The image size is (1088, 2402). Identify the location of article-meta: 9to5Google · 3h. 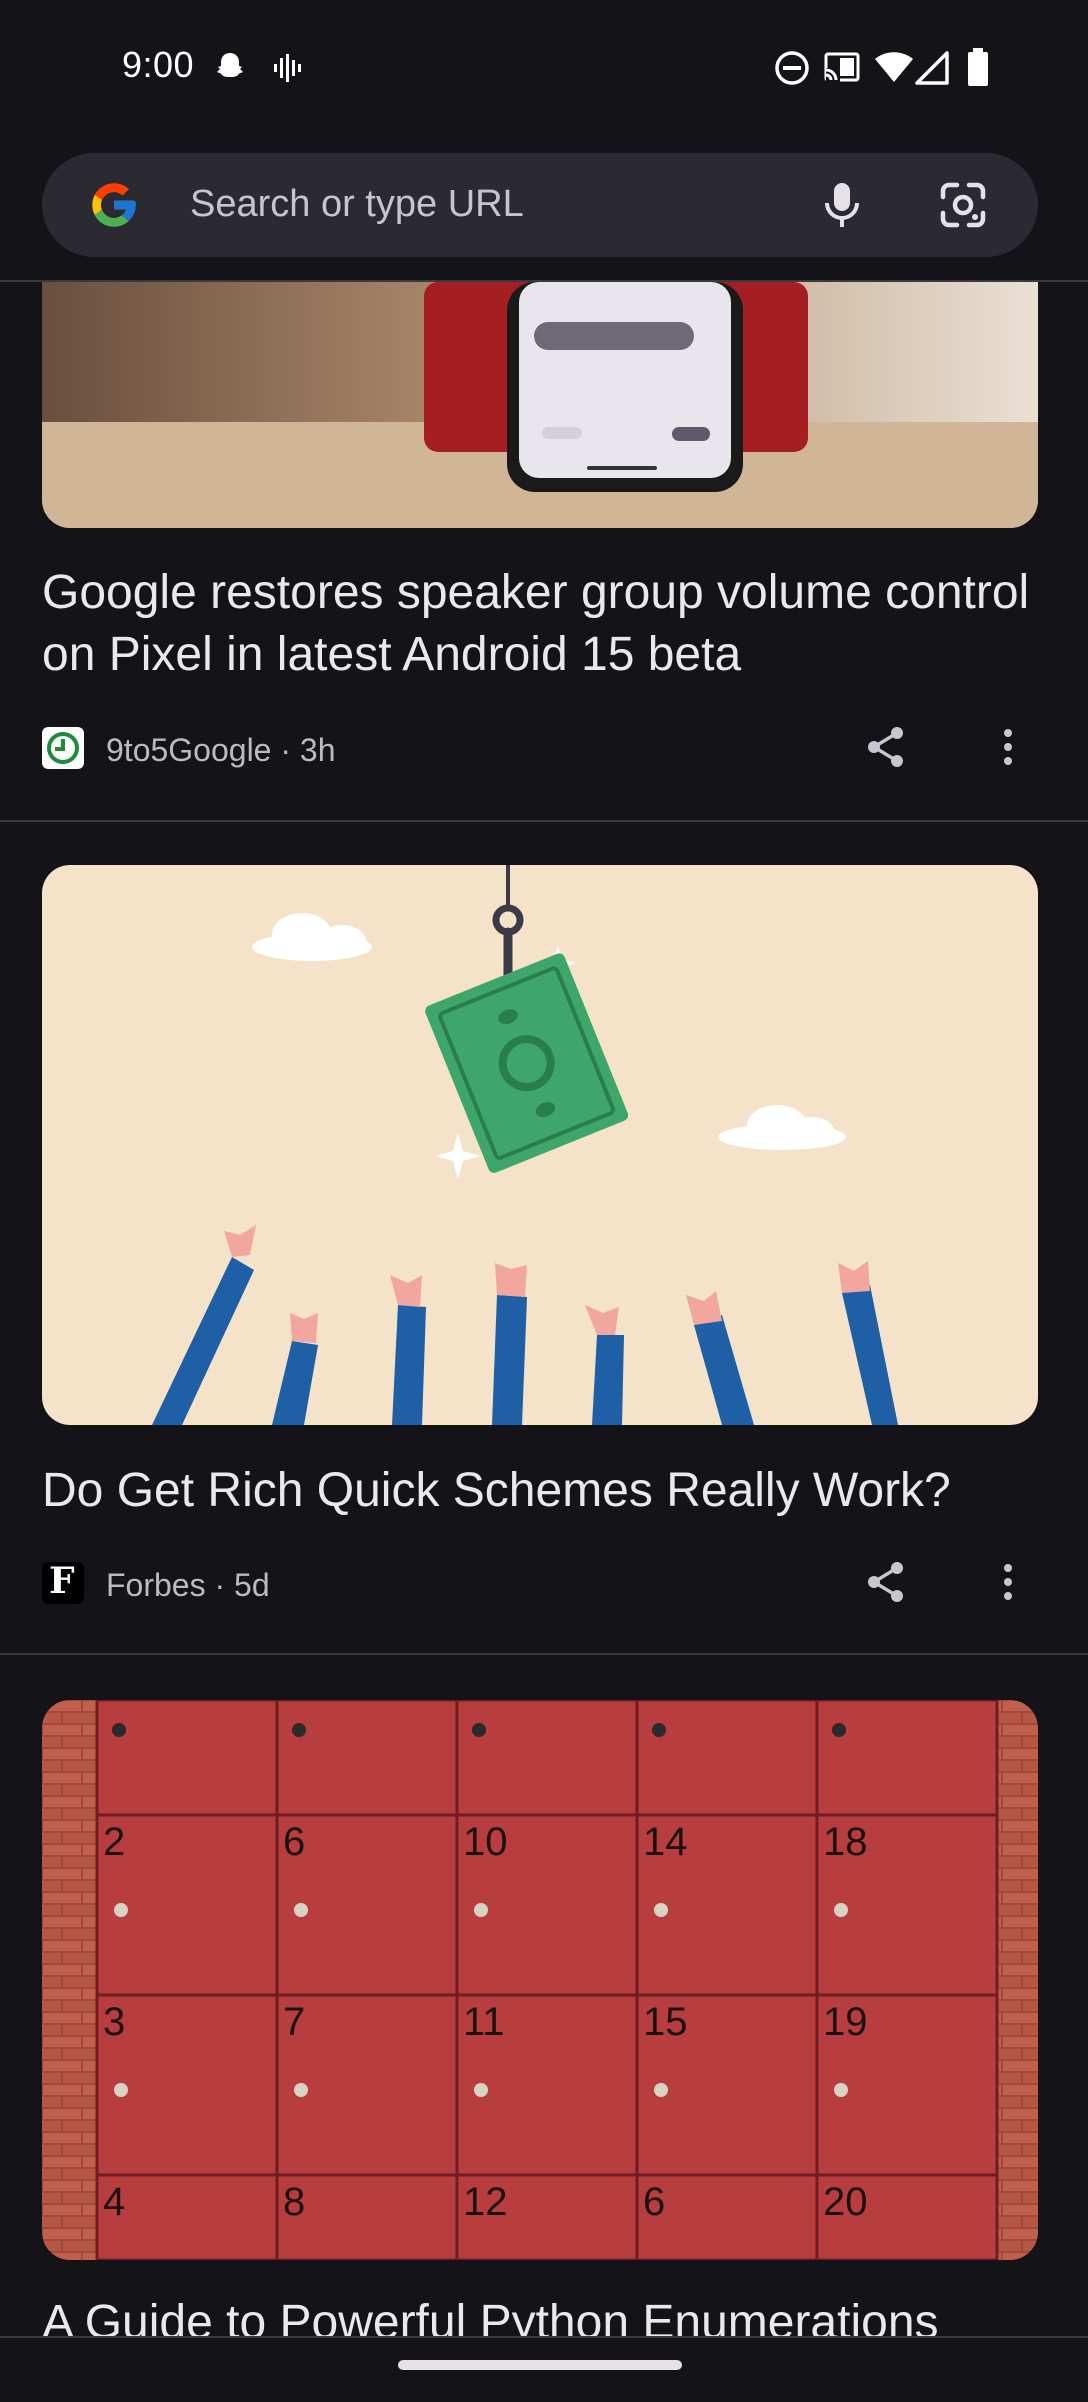
(542, 749).